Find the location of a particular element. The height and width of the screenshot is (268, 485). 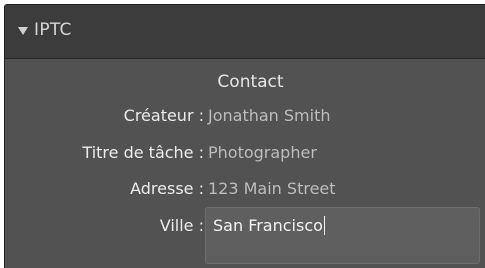

adresse-label: Adresse : is located at coordinates (167, 188).